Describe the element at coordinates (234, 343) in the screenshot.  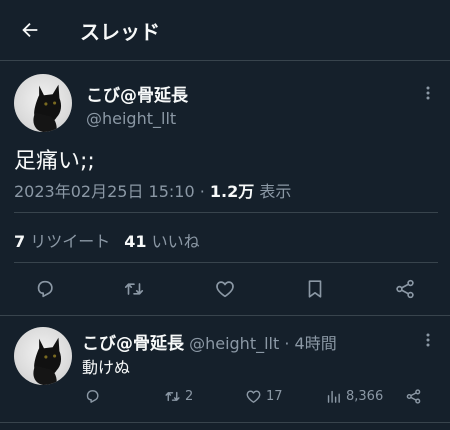
I see `reply-handle: @height_llt` at that location.